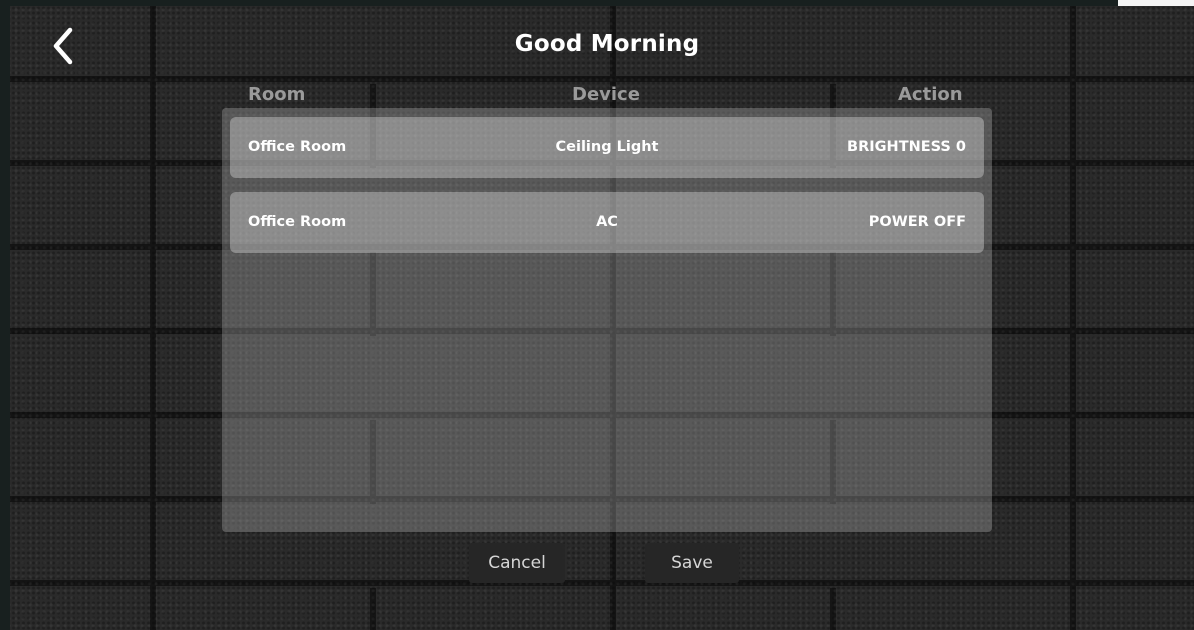  What do you see at coordinates (277, 94) in the screenshot?
I see `column-header-room: Room` at bounding box center [277, 94].